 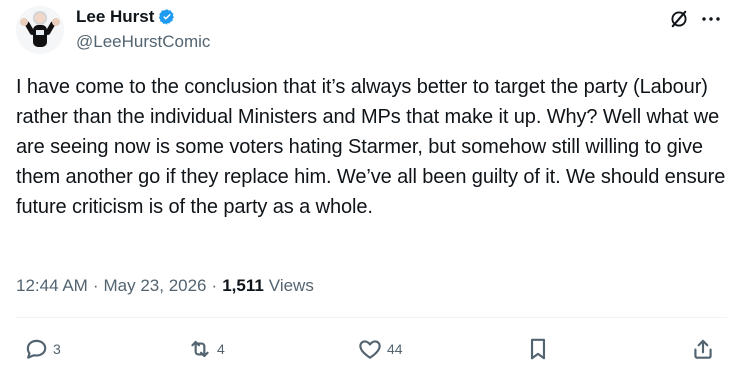 I want to click on repost-icon, so click(x=200, y=349).